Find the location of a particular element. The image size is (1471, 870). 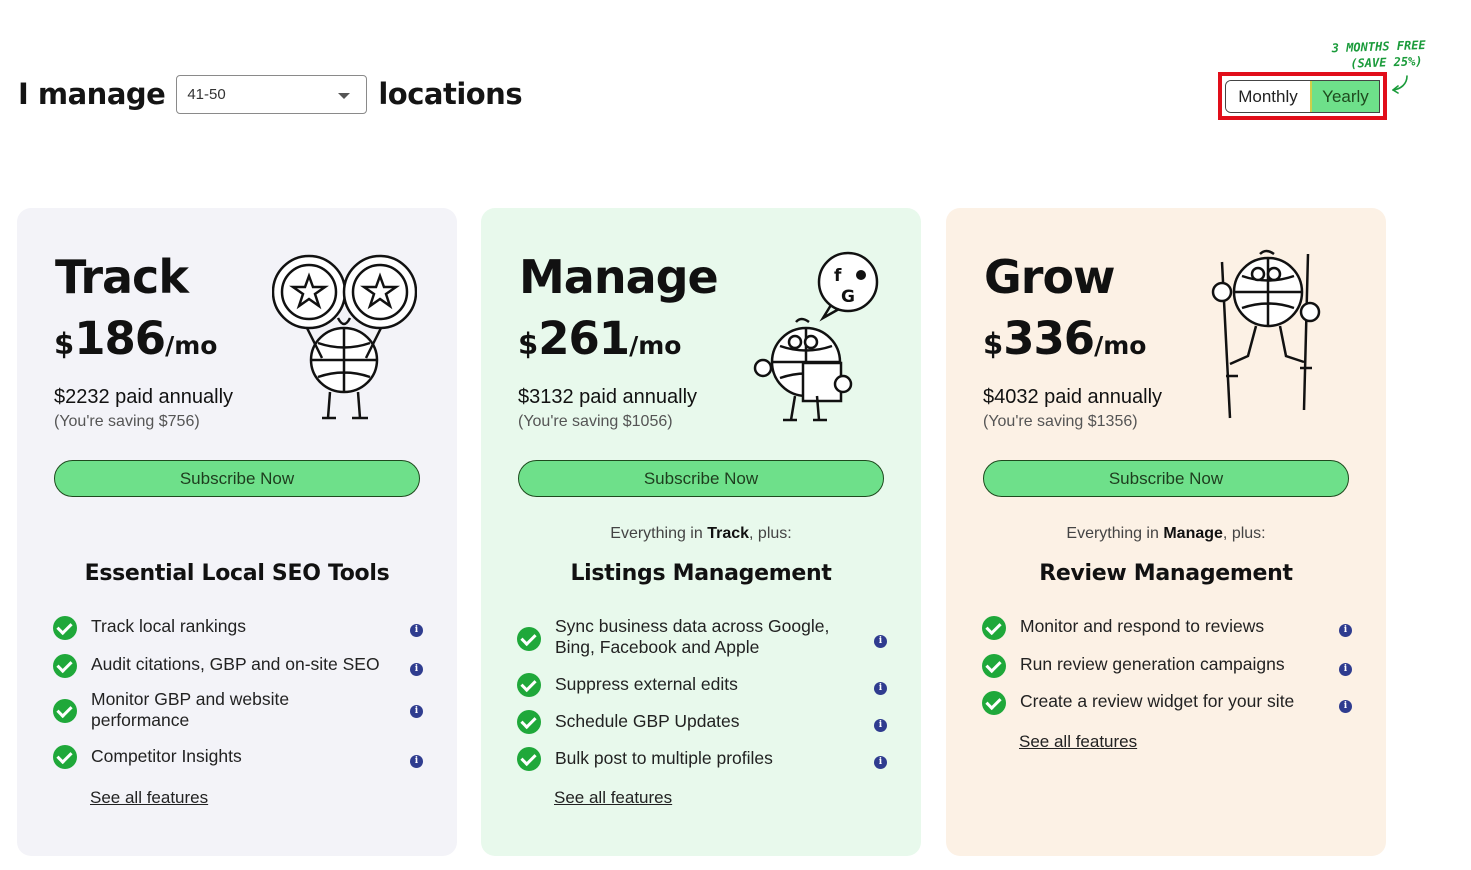

feature-text: Bulk post to multiple profiles is located at coordinates (664, 758).